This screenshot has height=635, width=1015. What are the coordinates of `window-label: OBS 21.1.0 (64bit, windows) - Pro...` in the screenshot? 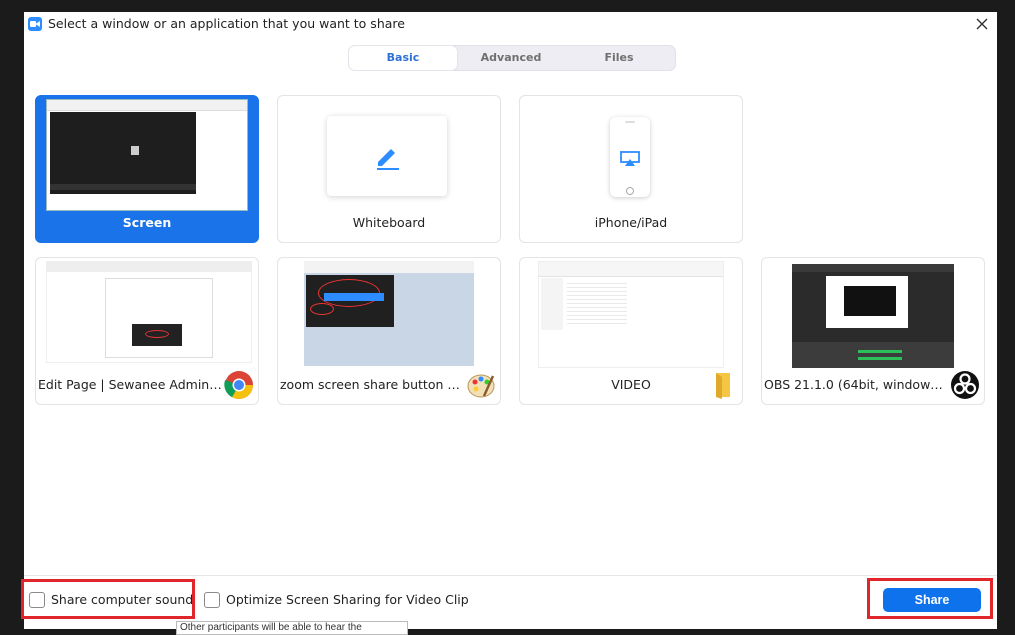 It's located at (856, 384).